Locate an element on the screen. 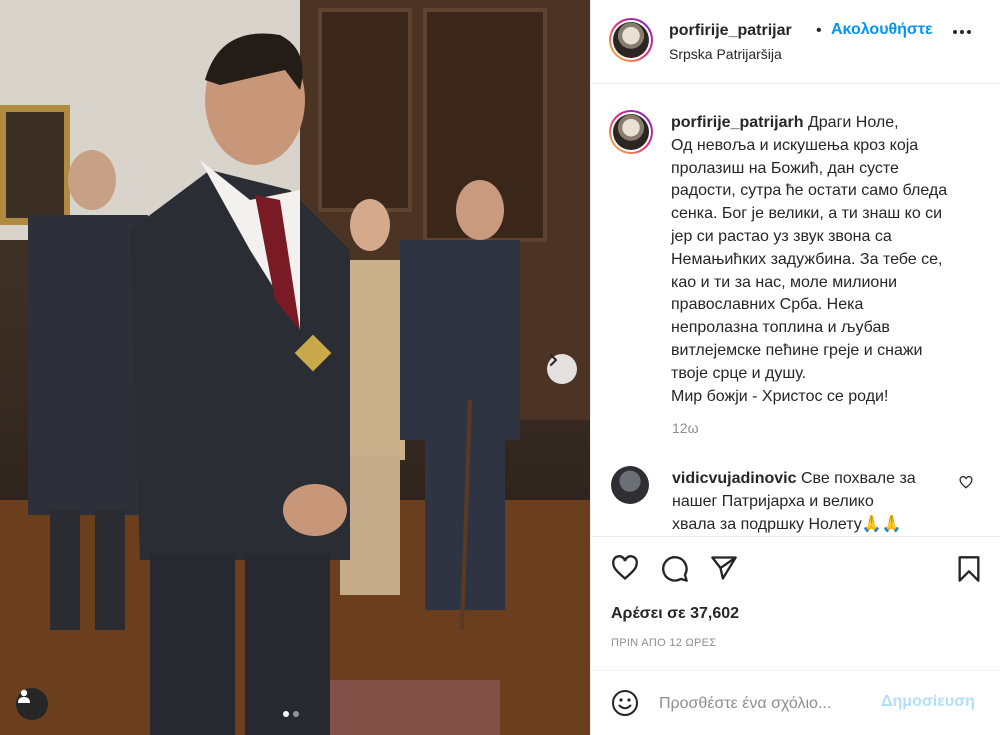  caption-line: Немањићких задужбина. За тебе се, is located at coordinates (807, 259).